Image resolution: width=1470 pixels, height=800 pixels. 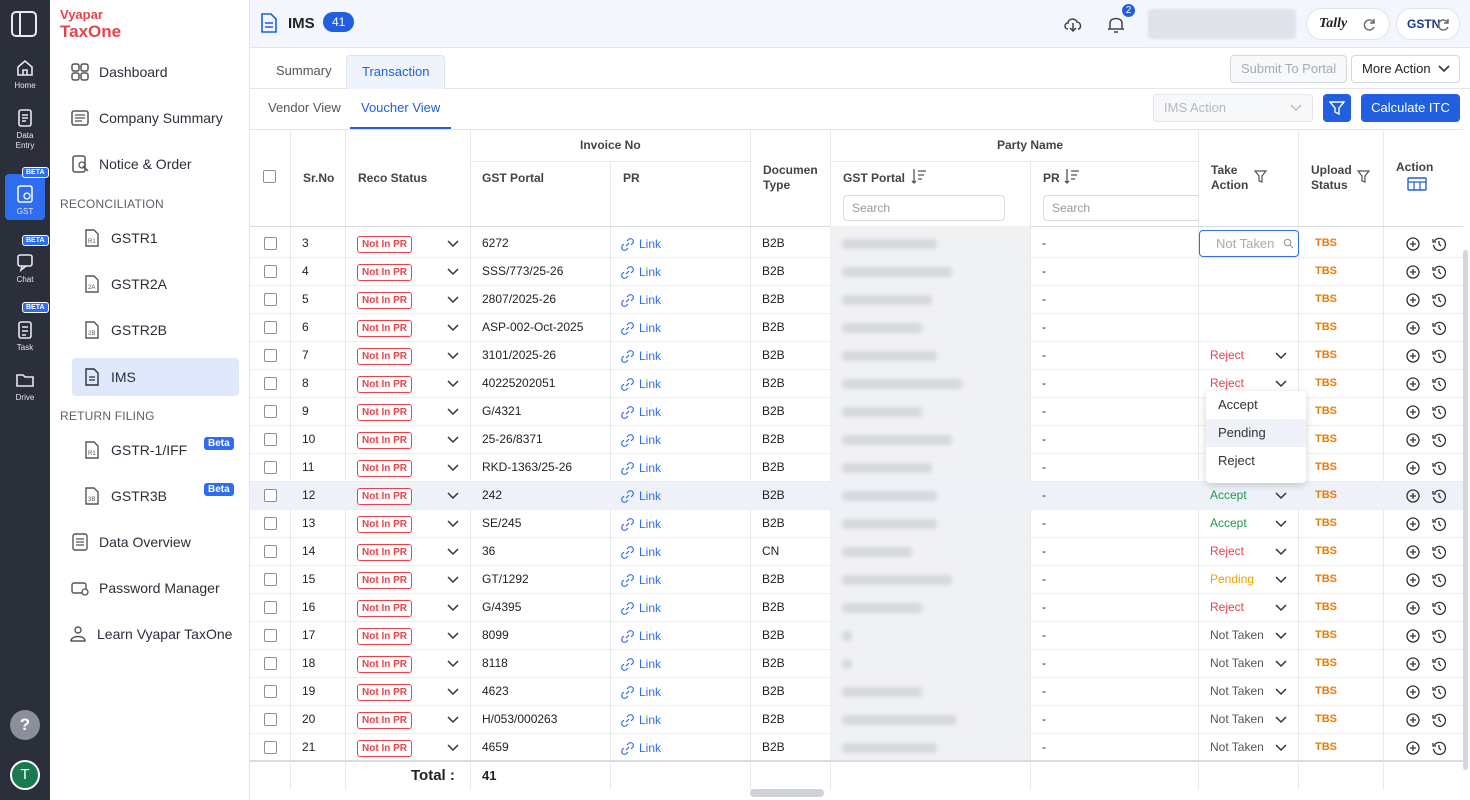 What do you see at coordinates (1337, 108) in the screenshot?
I see `filter-button` at bounding box center [1337, 108].